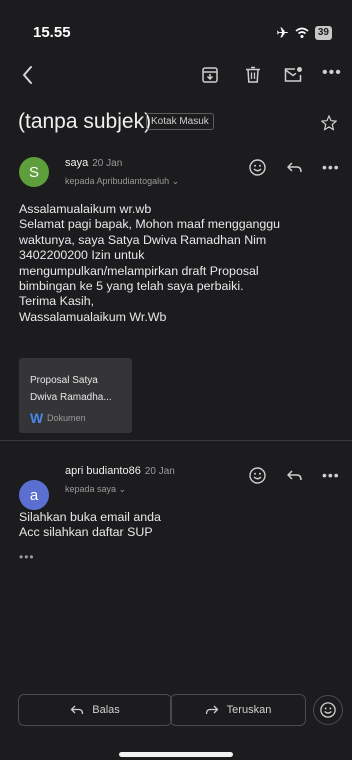 This screenshot has width=352, height=760. What do you see at coordinates (282, 33) in the screenshot?
I see `airplane-mode-icon: ✈` at bounding box center [282, 33].